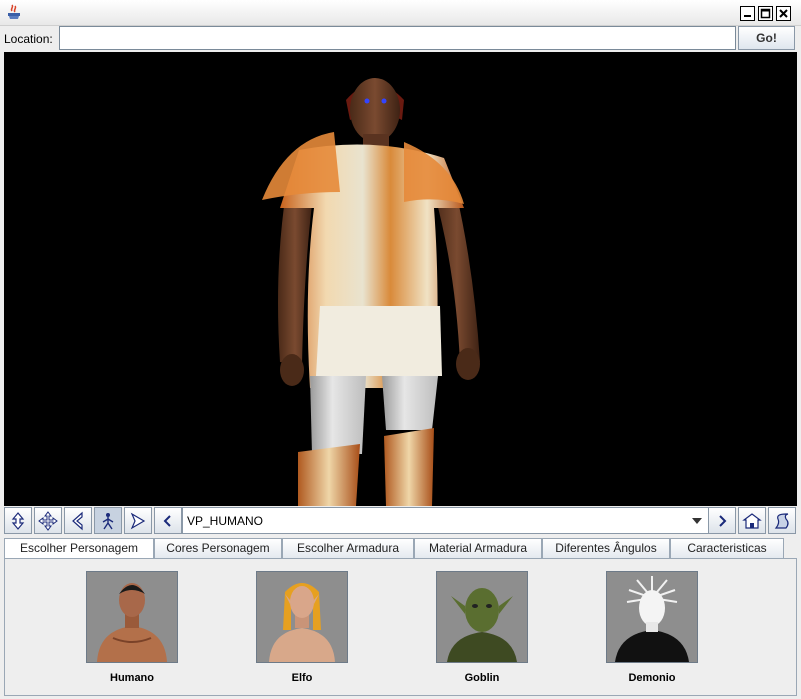 Image resolution: width=801 pixels, height=699 pixels. Describe the element at coordinates (168, 520) in the screenshot. I see `prev-viewpoint-icon` at that location.